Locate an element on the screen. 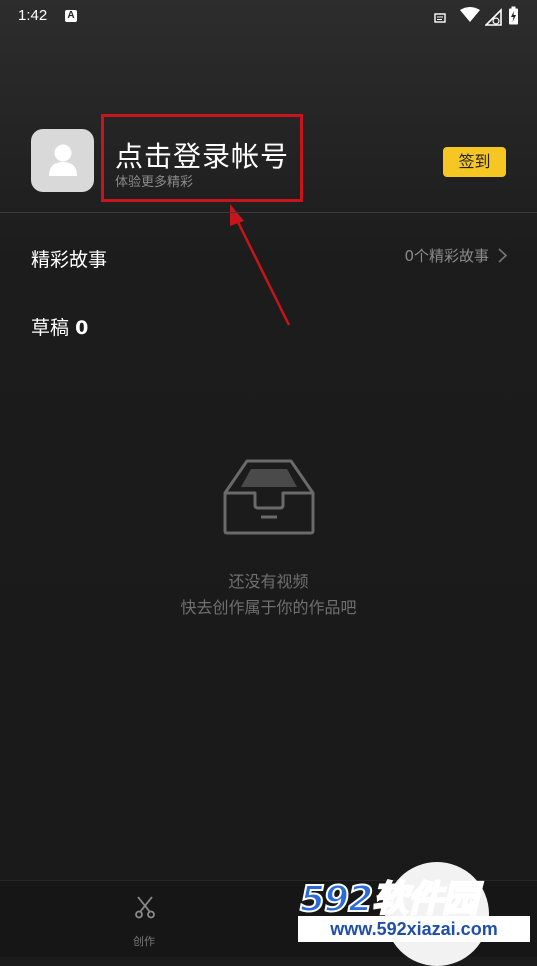 This screenshot has width=537, height=966. drafts-label: 草稿 is located at coordinates (50, 328).